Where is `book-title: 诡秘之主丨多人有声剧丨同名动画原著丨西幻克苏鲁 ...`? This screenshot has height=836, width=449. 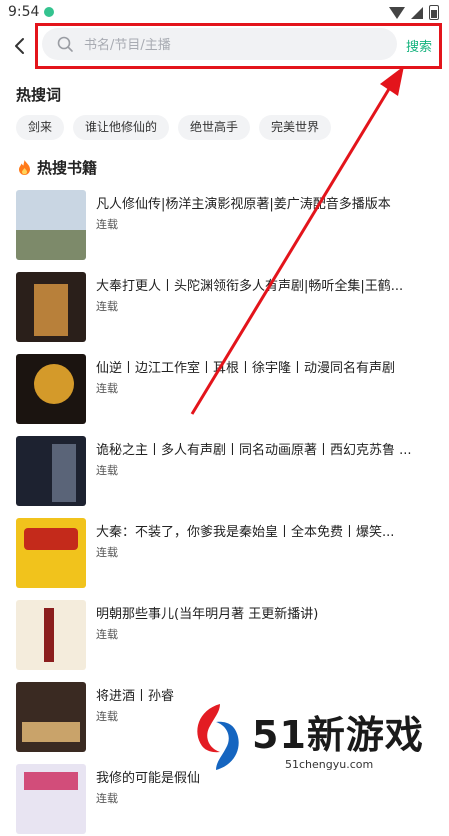 book-title: 诡秘之主丨多人有声剧丨同名动画原著丨西幻克苏鲁 ... is located at coordinates (254, 450).